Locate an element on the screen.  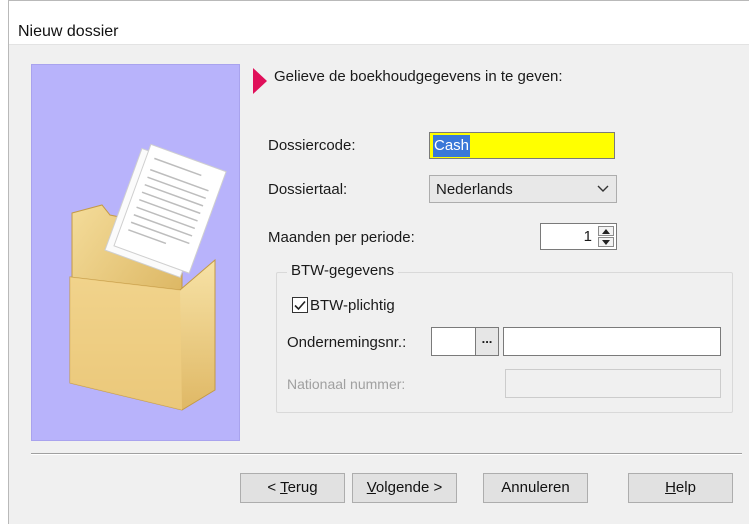
spin-up-button is located at coordinates (606, 231).